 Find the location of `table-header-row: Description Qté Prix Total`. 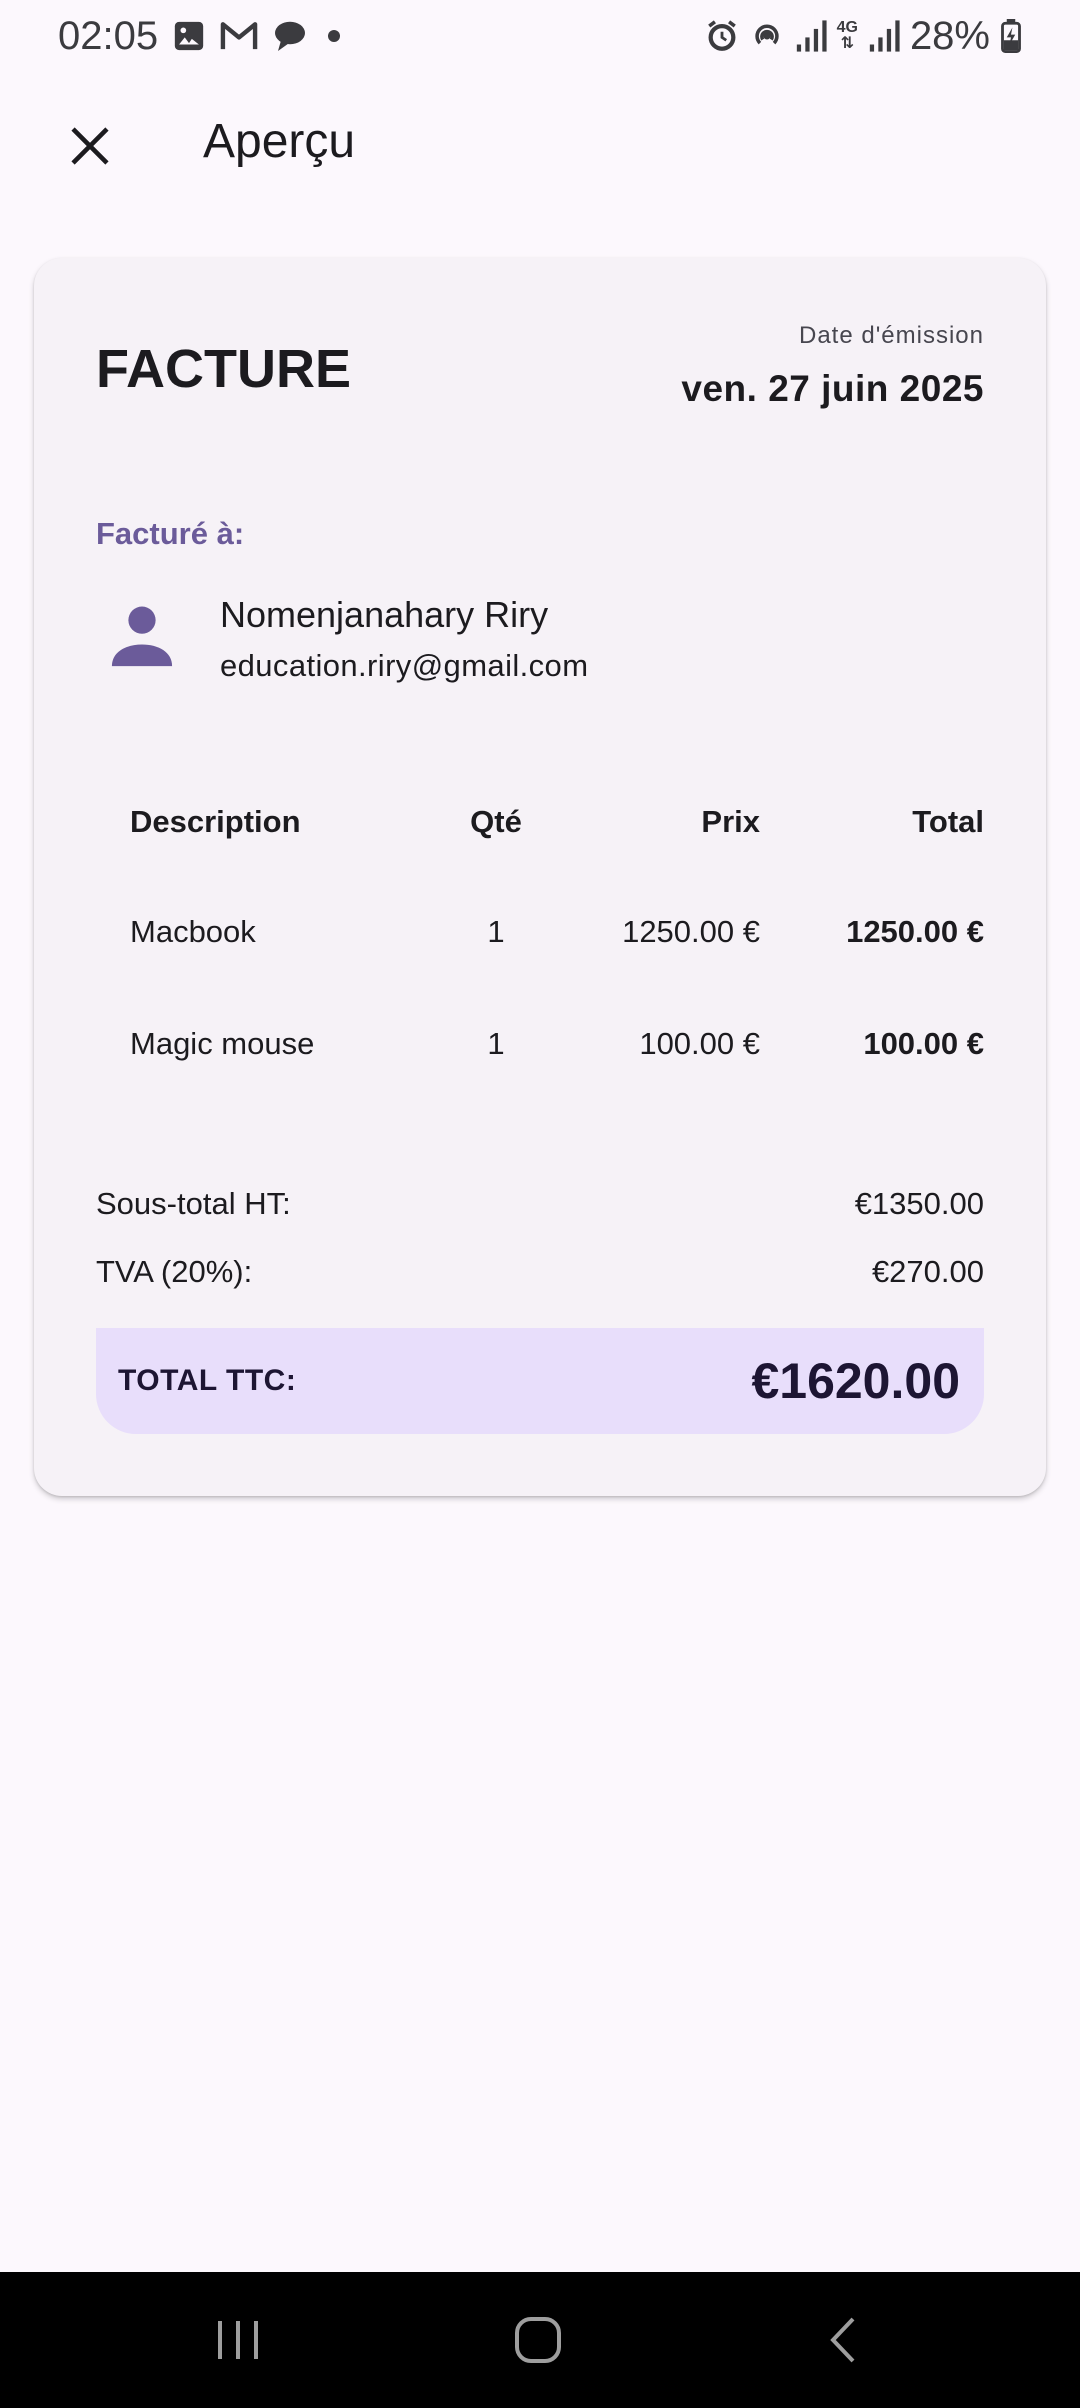

table-header-row: Description Qté Prix Total is located at coordinates (557, 859).